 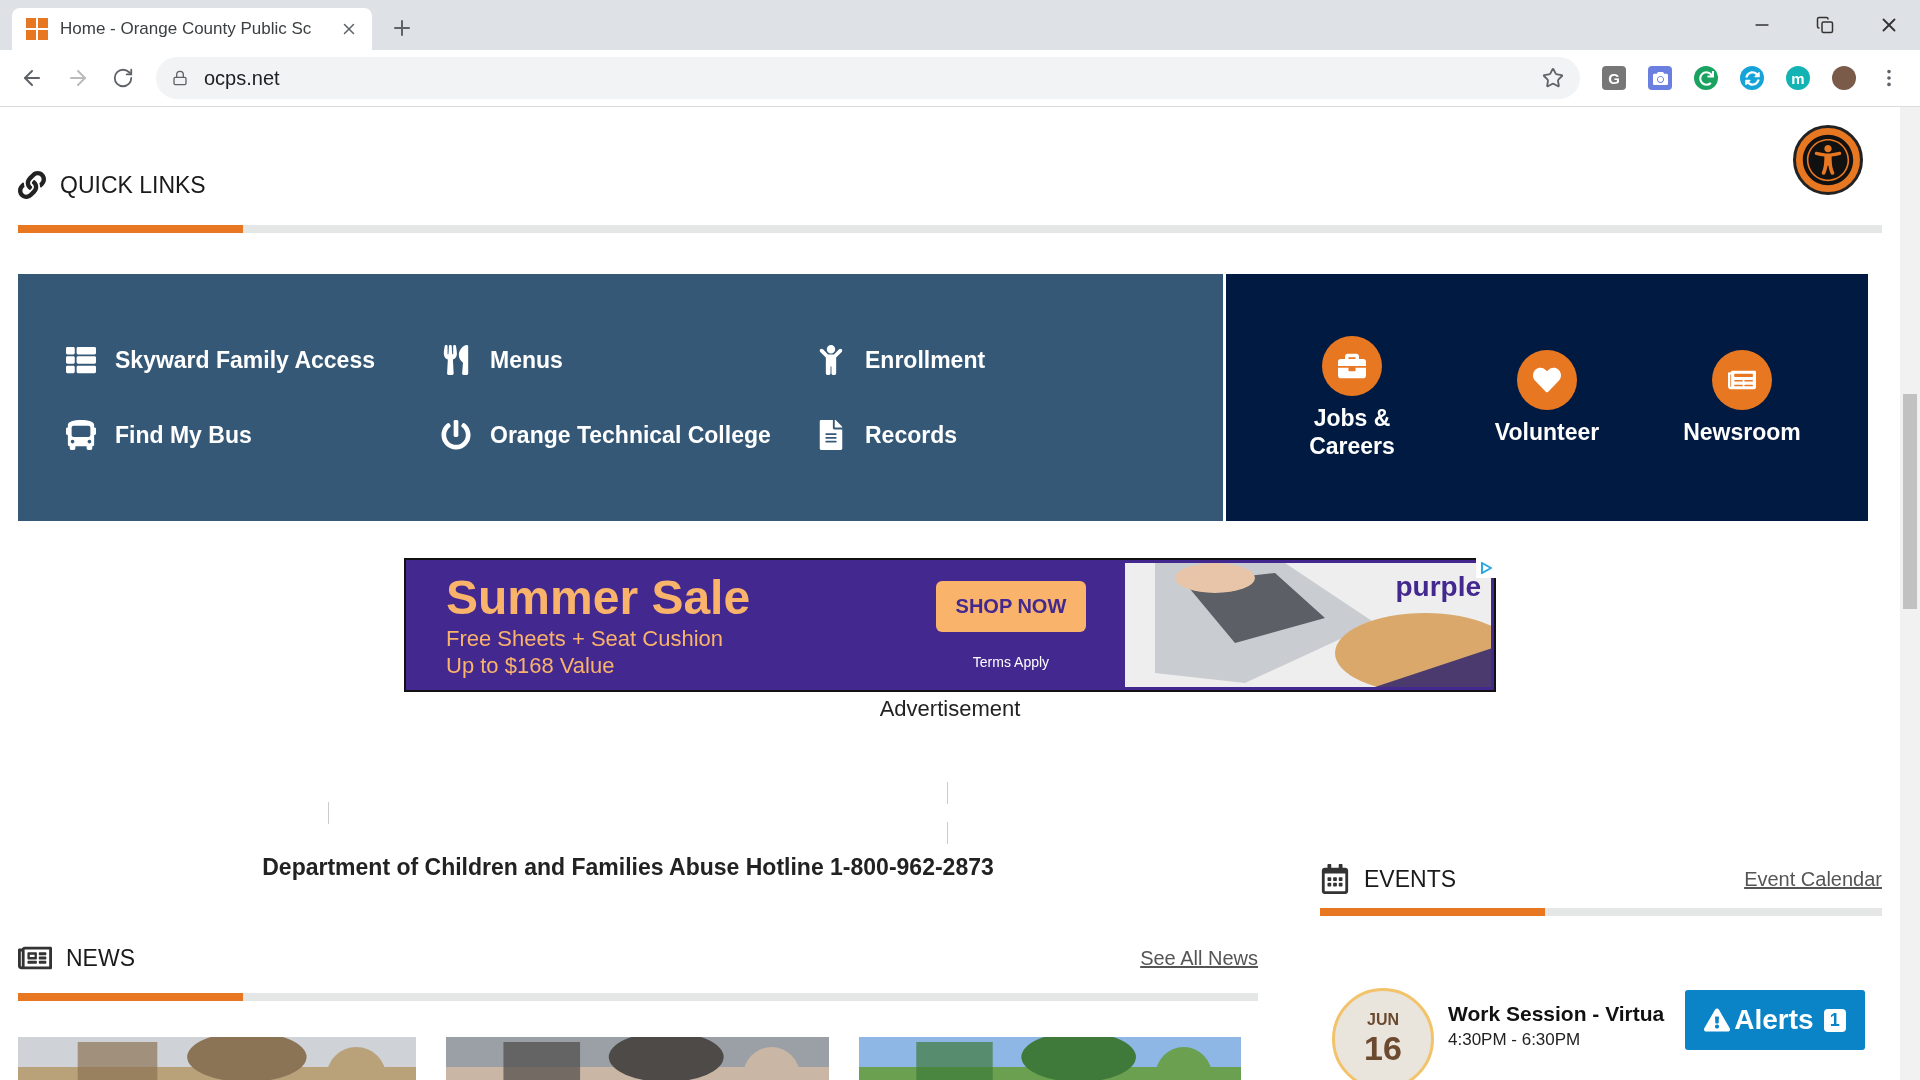 What do you see at coordinates (1742, 397) in the screenshot?
I see `featured-link: Newsroom` at bounding box center [1742, 397].